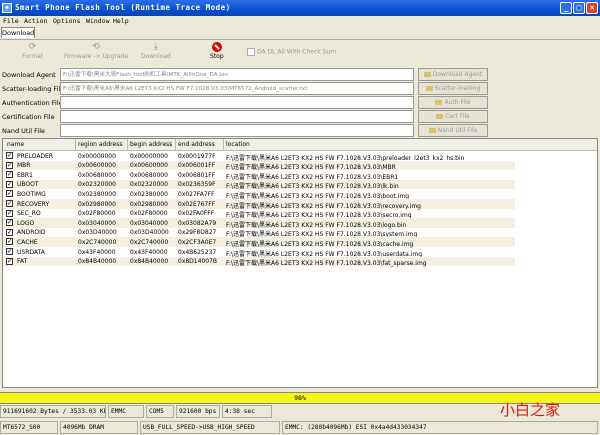 The width and height of the screenshot is (600, 435). Describe the element at coordinates (100, 144) in the screenshot. I see `col-region-address: region address` at that location.